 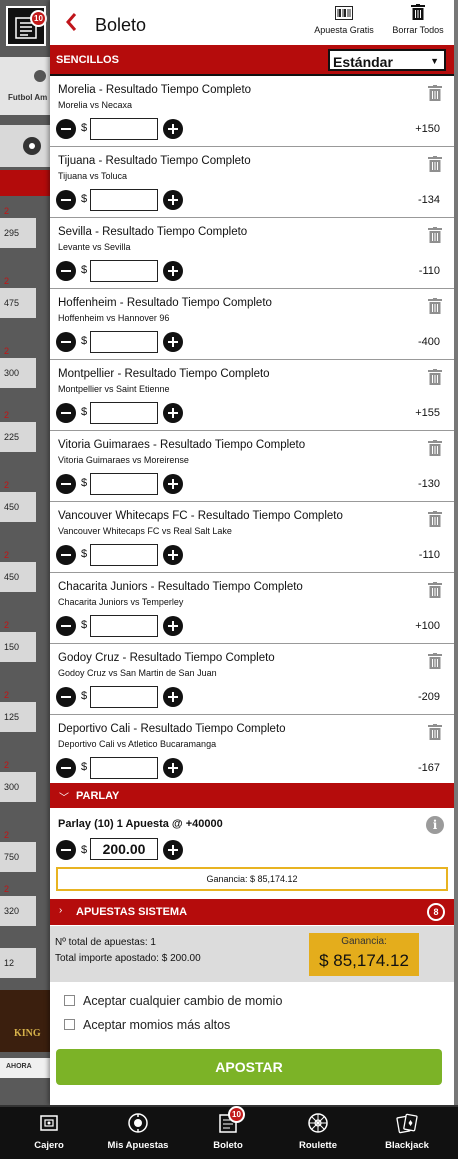 I want to click on bet-match: Vancouver Whitecaps FC vs Real Salt Lake, so click(x=145, y=531).